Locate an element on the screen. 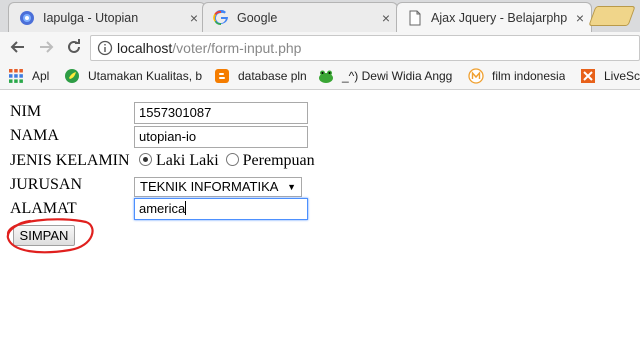 The image size is (640, 352). bookmark-label: film indonesia is located at coordinates (529, 76).